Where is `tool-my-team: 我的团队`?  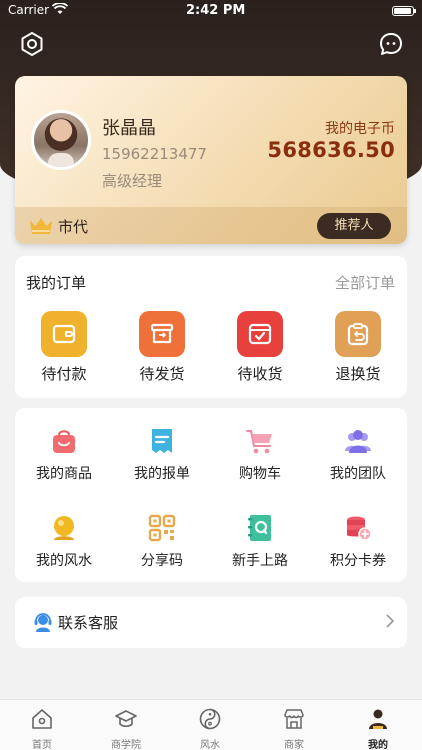
tool-my-team: 我的团队 is located at coordinates (358, 461).